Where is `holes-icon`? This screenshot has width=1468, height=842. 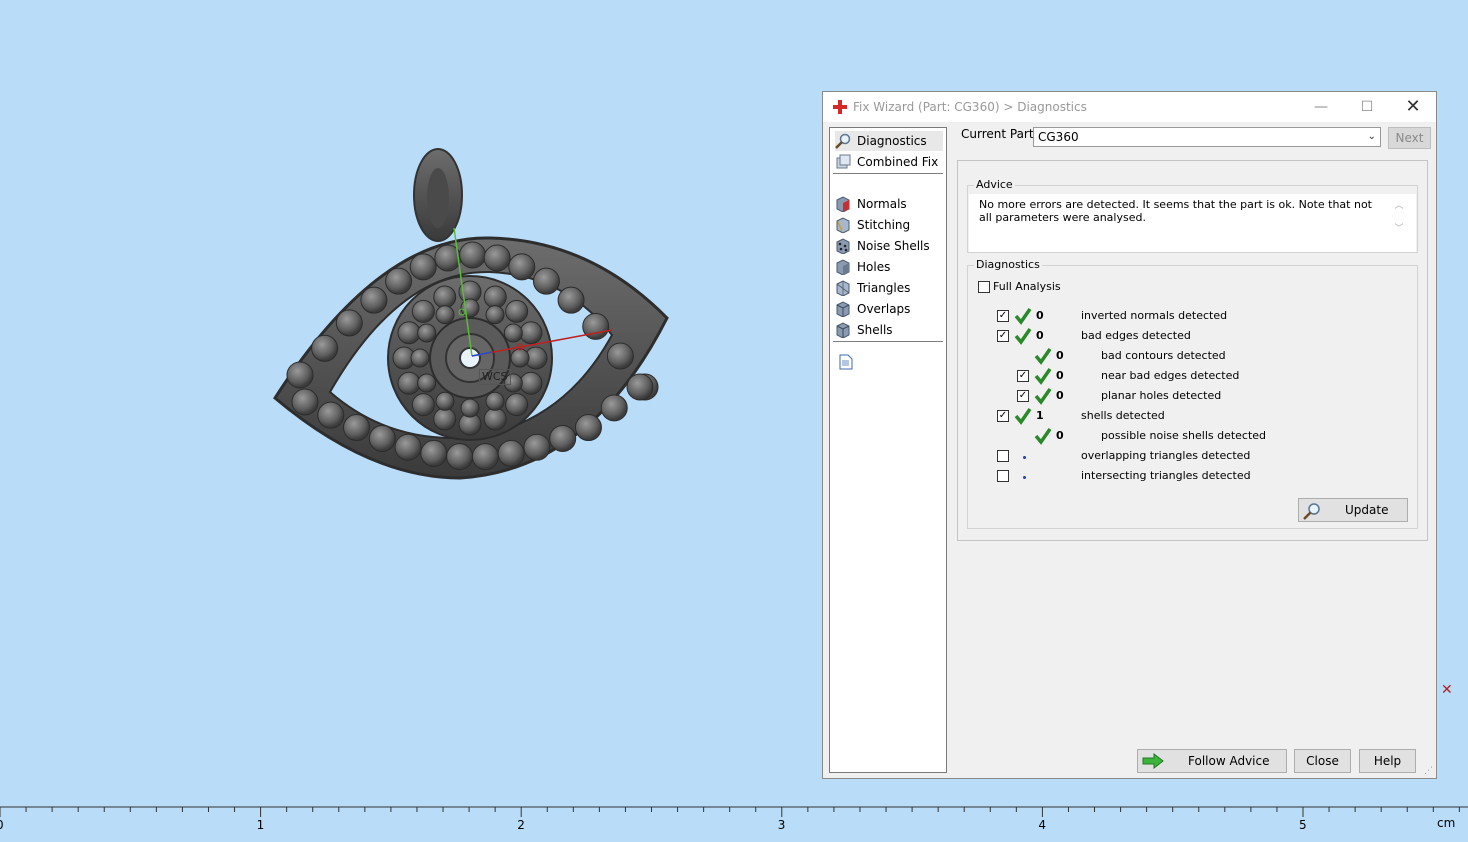 holes-icon is located at coordinates (843, 267).